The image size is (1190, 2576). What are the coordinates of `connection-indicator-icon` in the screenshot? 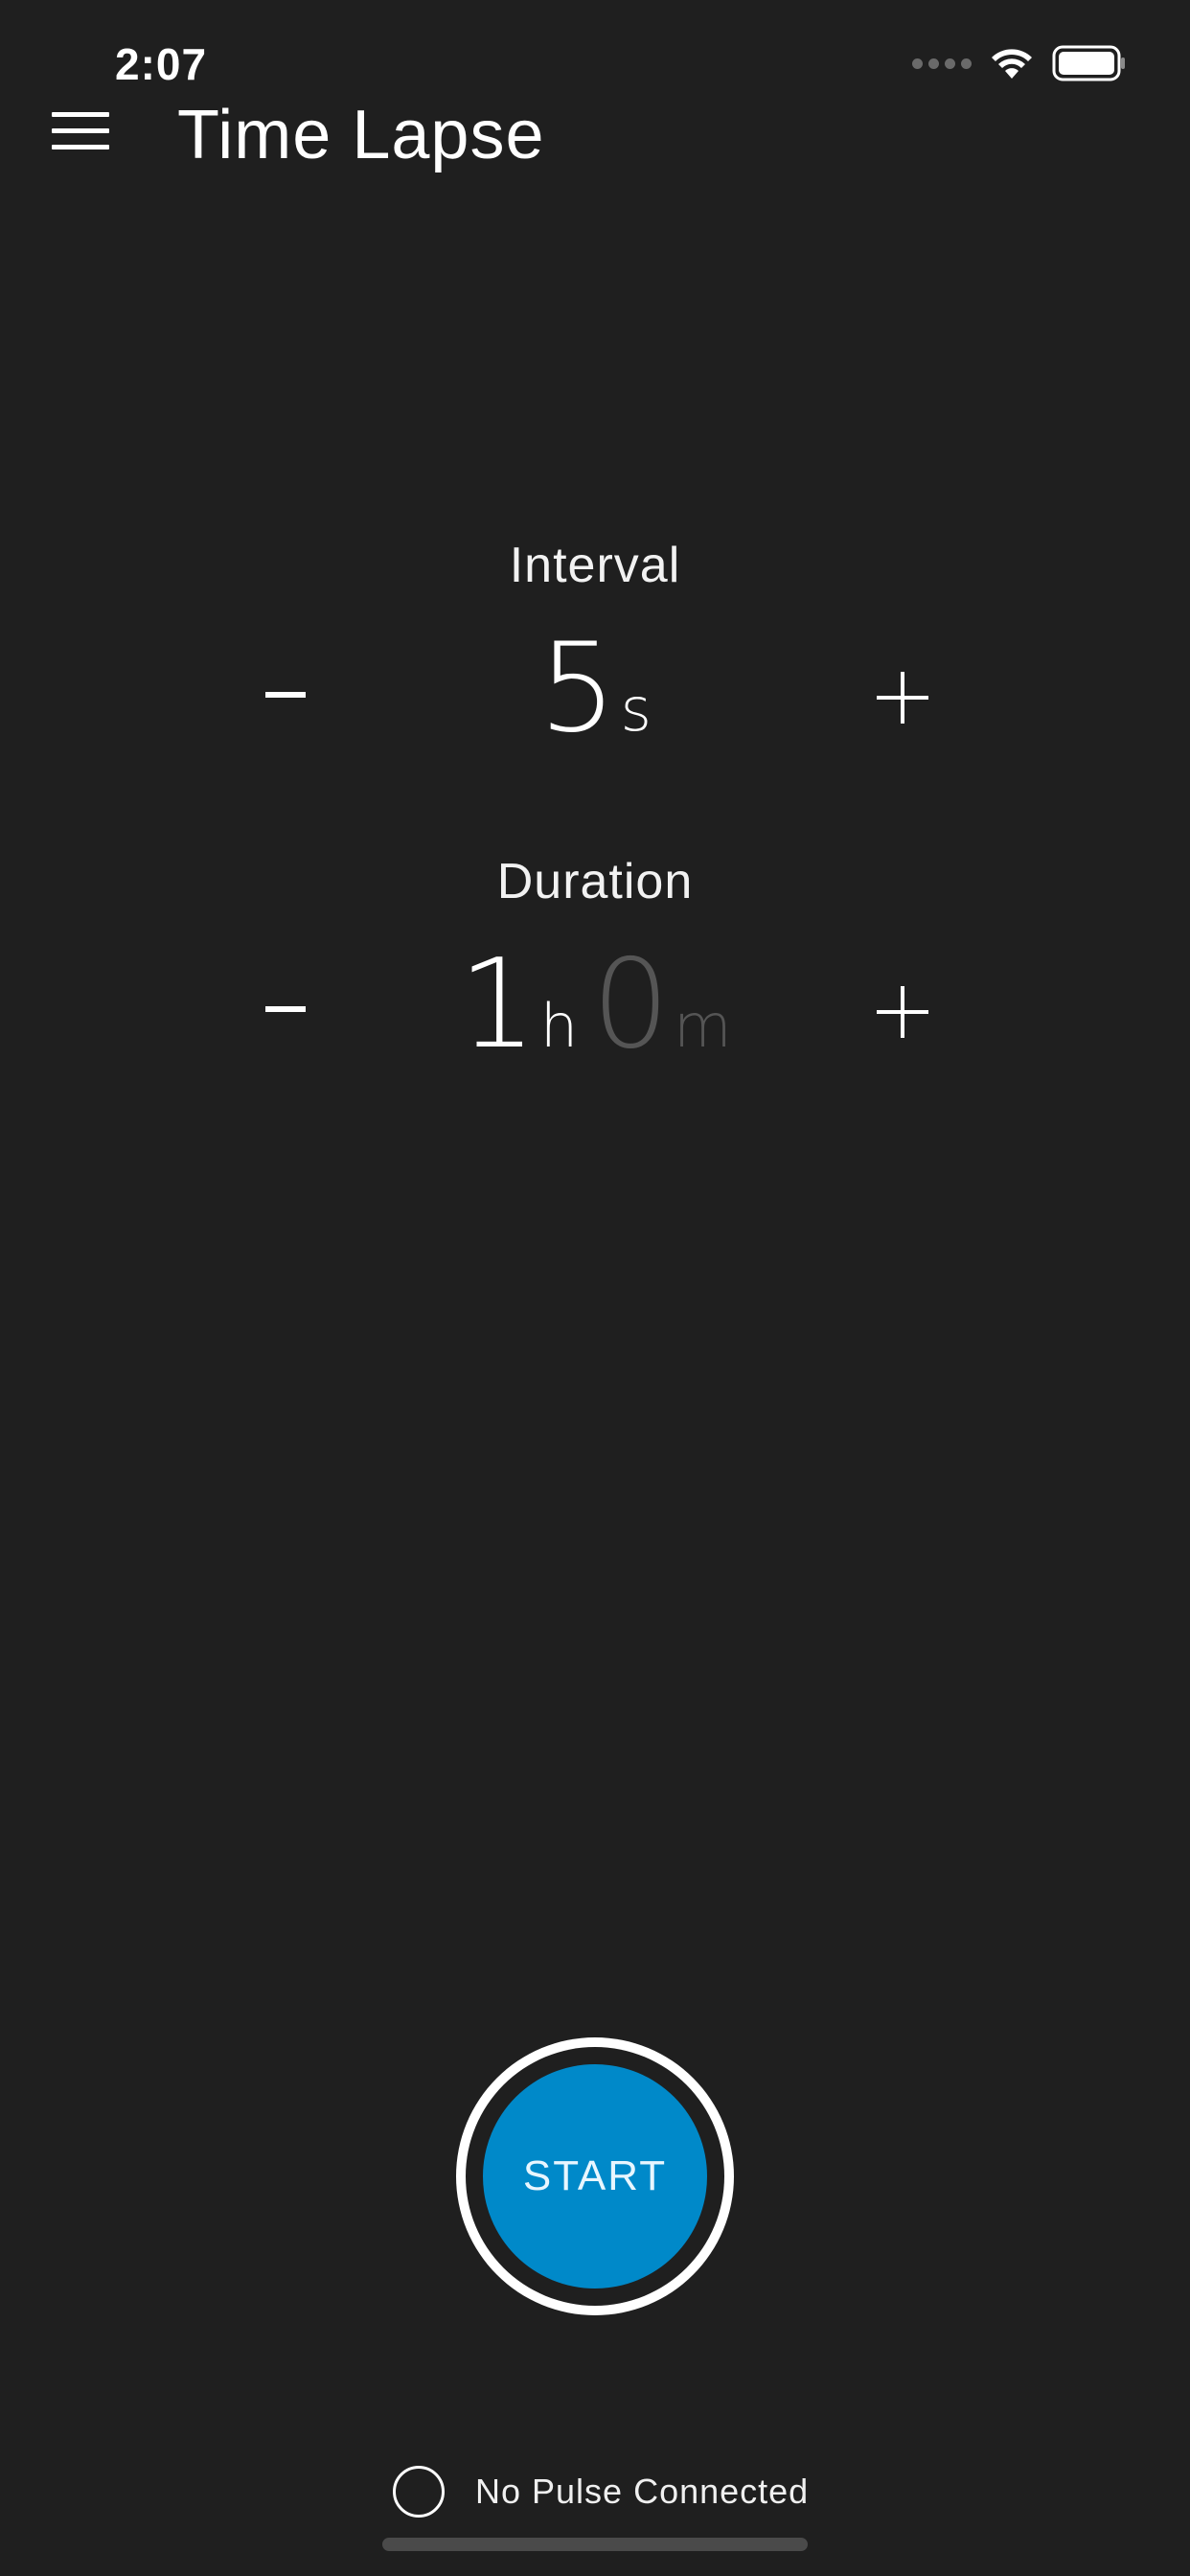 It's located at (419, 2492).